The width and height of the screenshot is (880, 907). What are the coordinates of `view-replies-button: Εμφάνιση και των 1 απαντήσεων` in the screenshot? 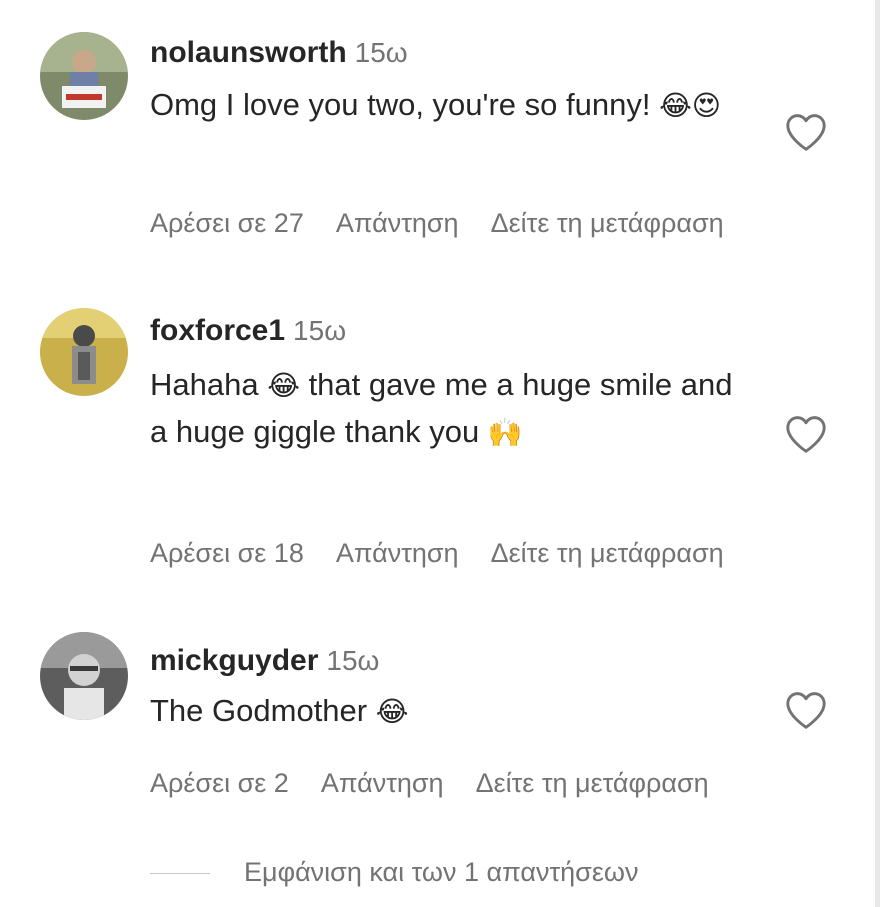 It's located at (394, 872).